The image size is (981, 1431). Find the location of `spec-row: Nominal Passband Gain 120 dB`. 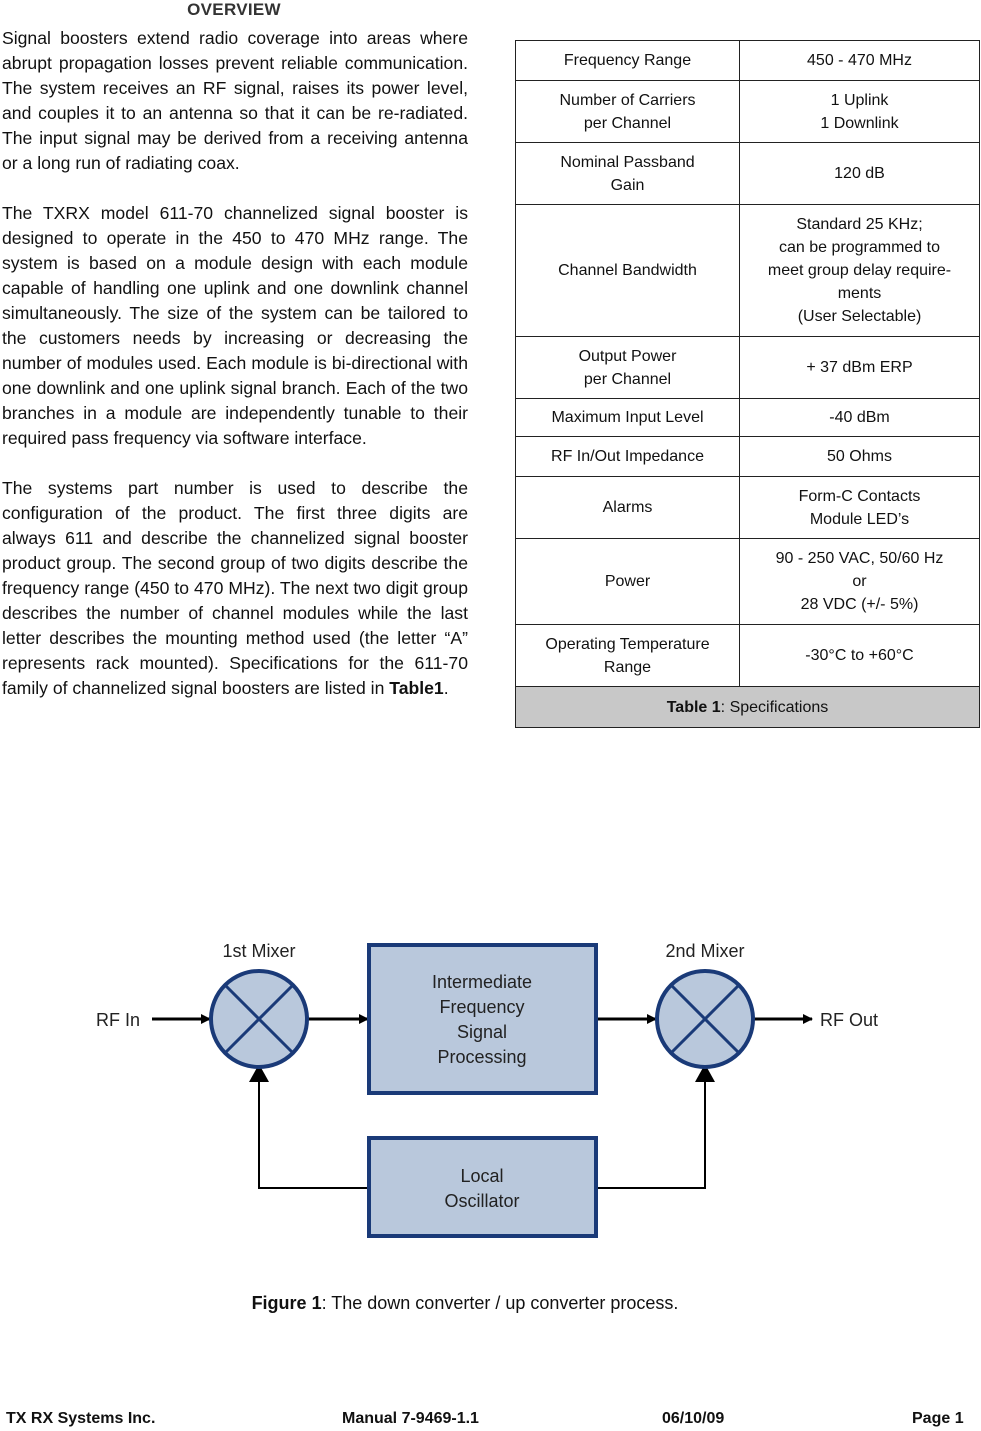

spec-row: Nominal Passband Gain 120 dB is located at coordinates (747, 173).